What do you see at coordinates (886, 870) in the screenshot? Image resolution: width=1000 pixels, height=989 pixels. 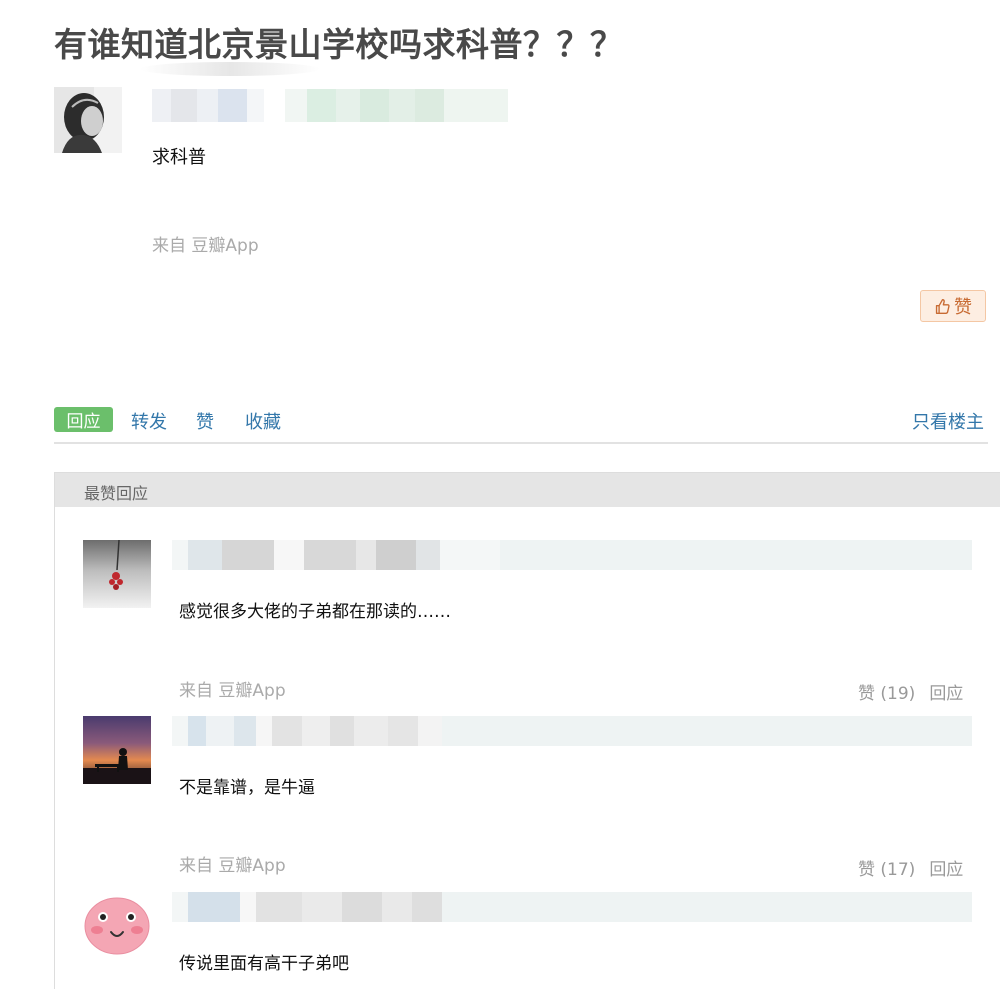 I see `comment-like-count: 赞 (17)` at bounding box center [886, 870].